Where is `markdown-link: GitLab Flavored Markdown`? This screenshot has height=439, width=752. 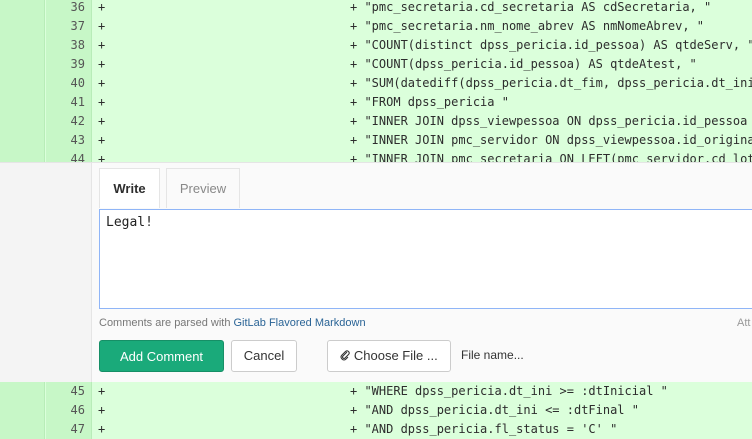
markdown-link: GitLab Flavored Markdown is located at coordinates (300, 323).